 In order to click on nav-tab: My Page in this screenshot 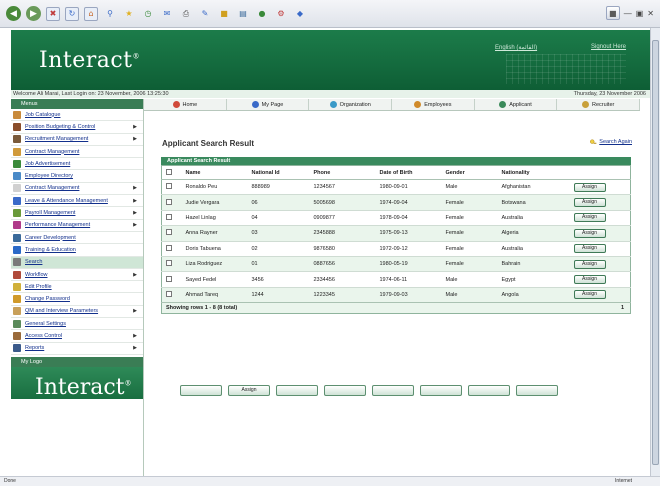, I will do `click(268, 104)`.